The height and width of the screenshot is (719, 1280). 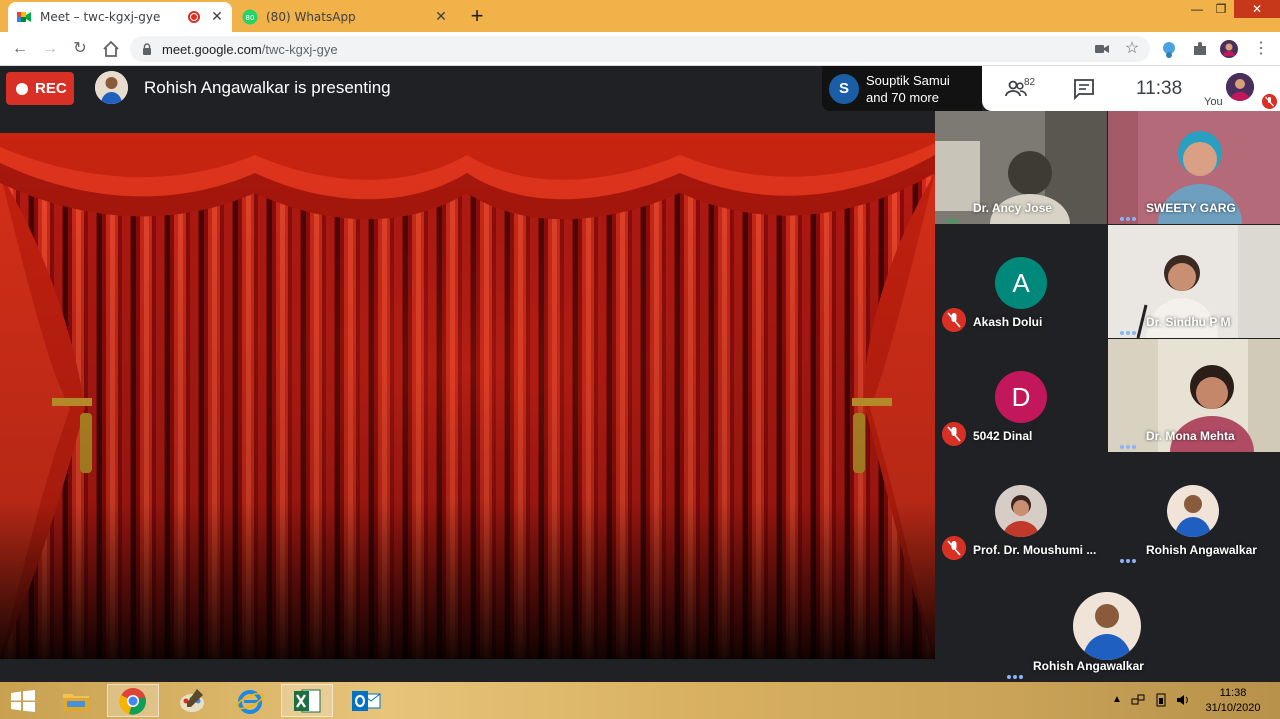 What do you see at coordinates (1257, 9) in the screenshot?
I see `close-window-button: ✕` at bounding box center [1257, 9].